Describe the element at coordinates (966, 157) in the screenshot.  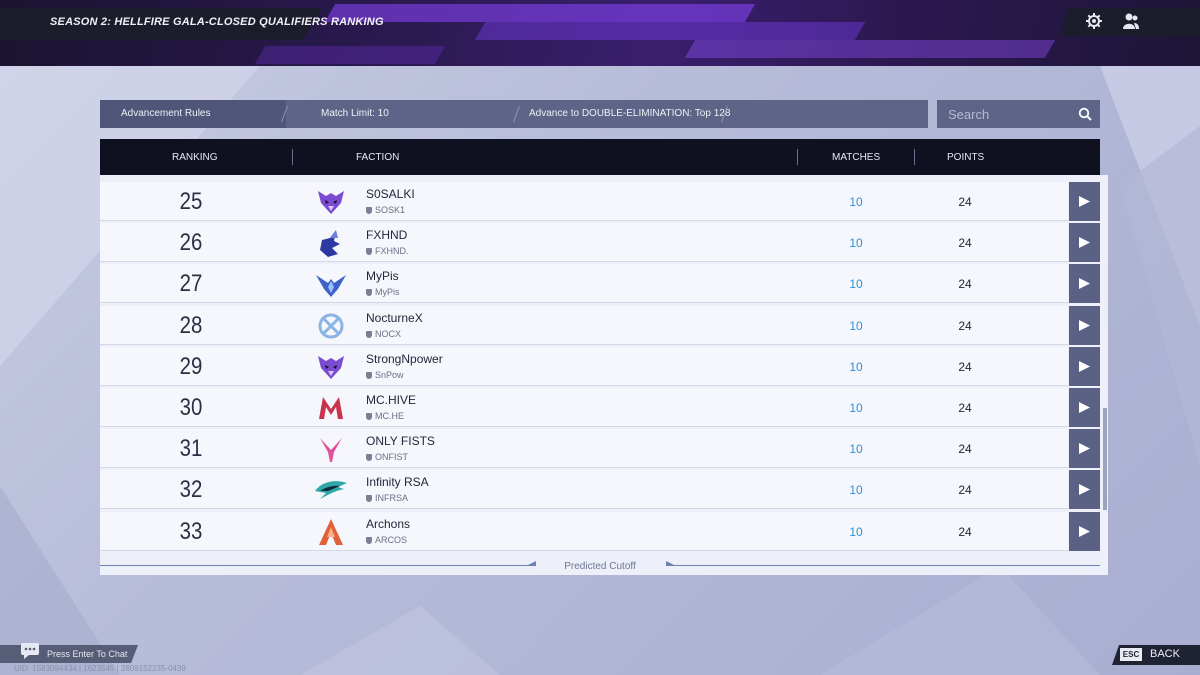
I see `column-points: POINTS` at that location.